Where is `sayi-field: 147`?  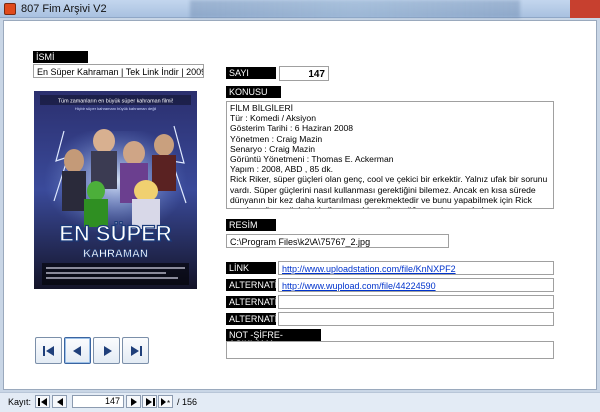
sayi-field: 147 is located at coordinates (304, 73).